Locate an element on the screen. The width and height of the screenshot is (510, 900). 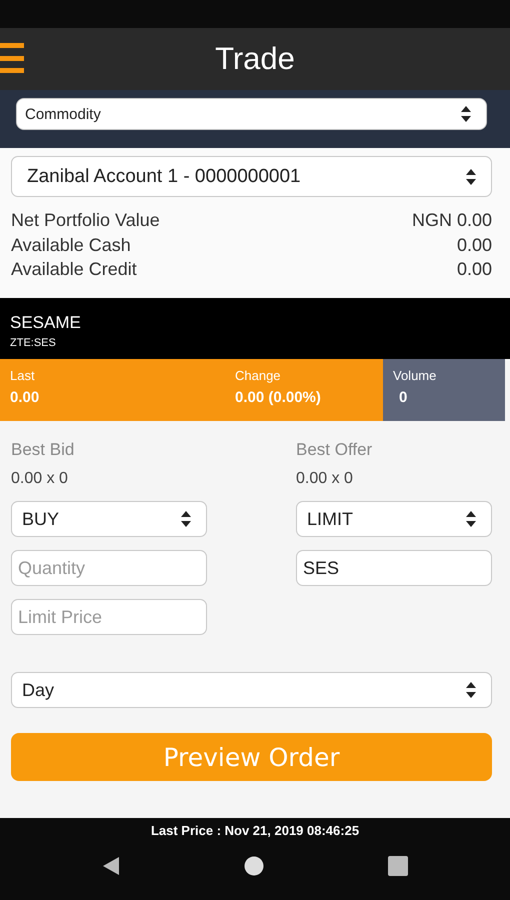
quote-label: Volume is located at coordinates (414, 375).